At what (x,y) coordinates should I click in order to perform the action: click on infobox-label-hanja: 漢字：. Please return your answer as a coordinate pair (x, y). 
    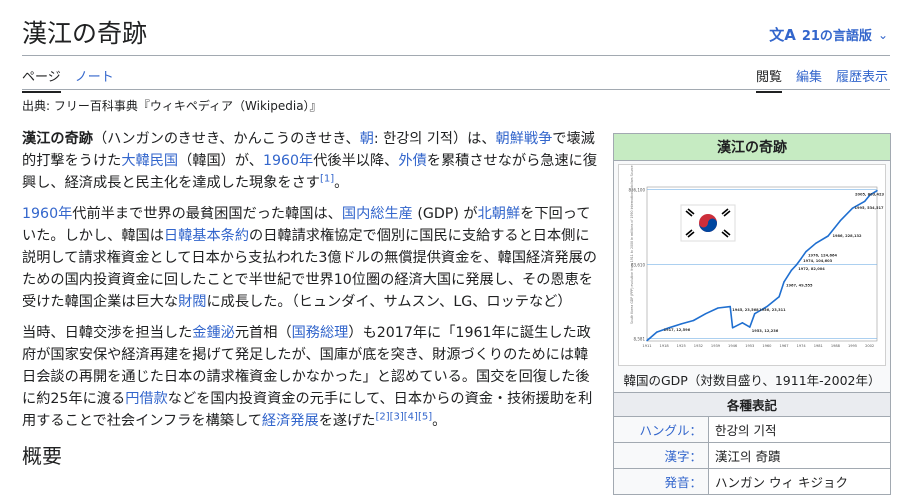
    Looking at the image, I should click on (661, 455).